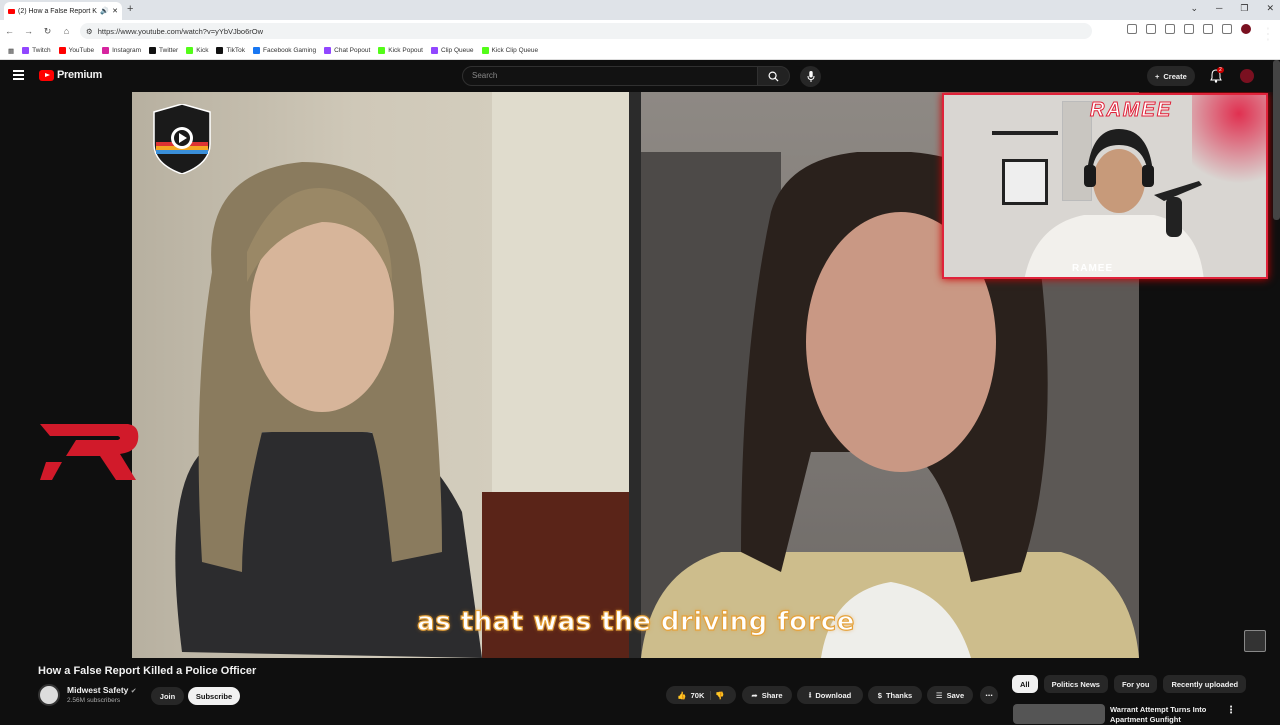  I want to click on restore-button: ❐, so click(1244, 8).